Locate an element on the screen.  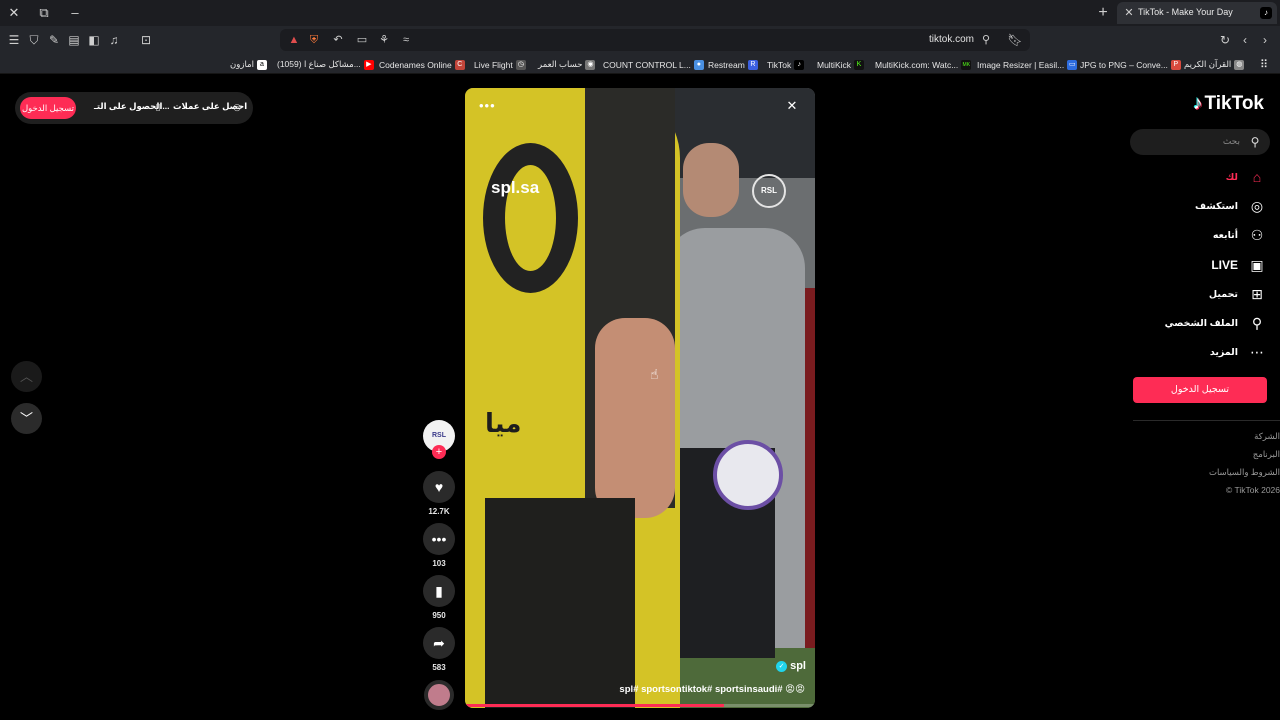
nav-explore: استكشف ◎ is located at coordinates (1230, 206).